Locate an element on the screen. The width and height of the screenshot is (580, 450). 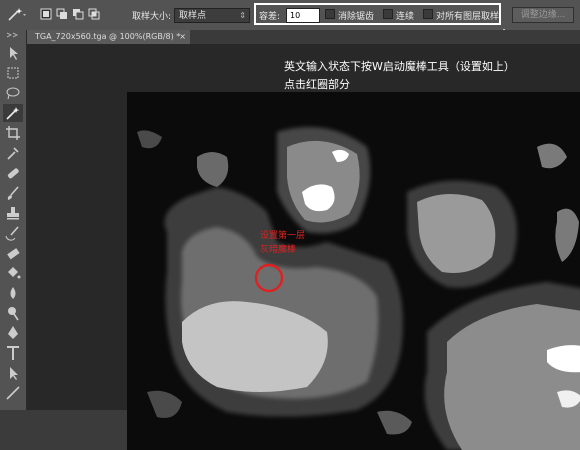
eyedropper-icon is located at coordinates (13, 153).